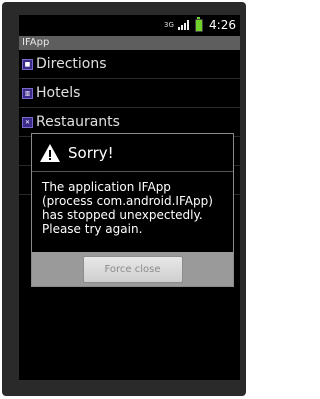 This screenshot has width=320, height=399. I want to click on status-icons: 3G 4:26, so click(200, 24).